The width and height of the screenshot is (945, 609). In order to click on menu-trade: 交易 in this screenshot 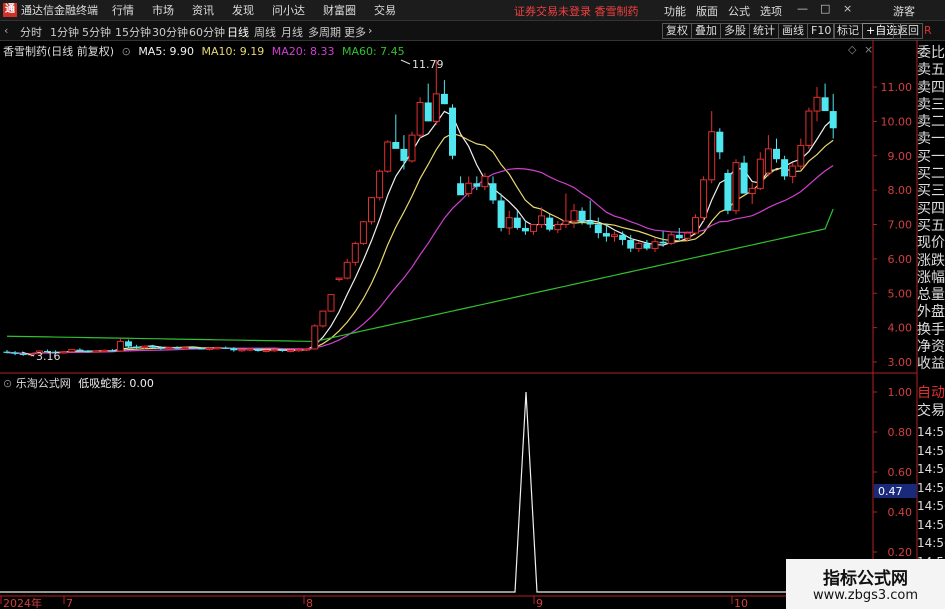, I will do `click(385, 10)`.